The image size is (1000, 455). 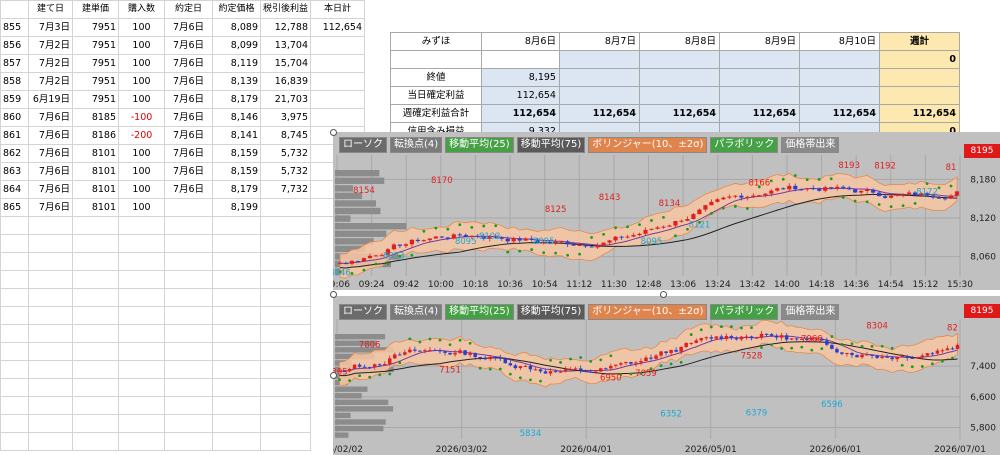 What do you see at coordinates (183, 27) in the screenshot?
I see `table-row: 855 7月3日 7951 100 7月6日 8,089 12,788 112,654` at bounding box center [183, 27].